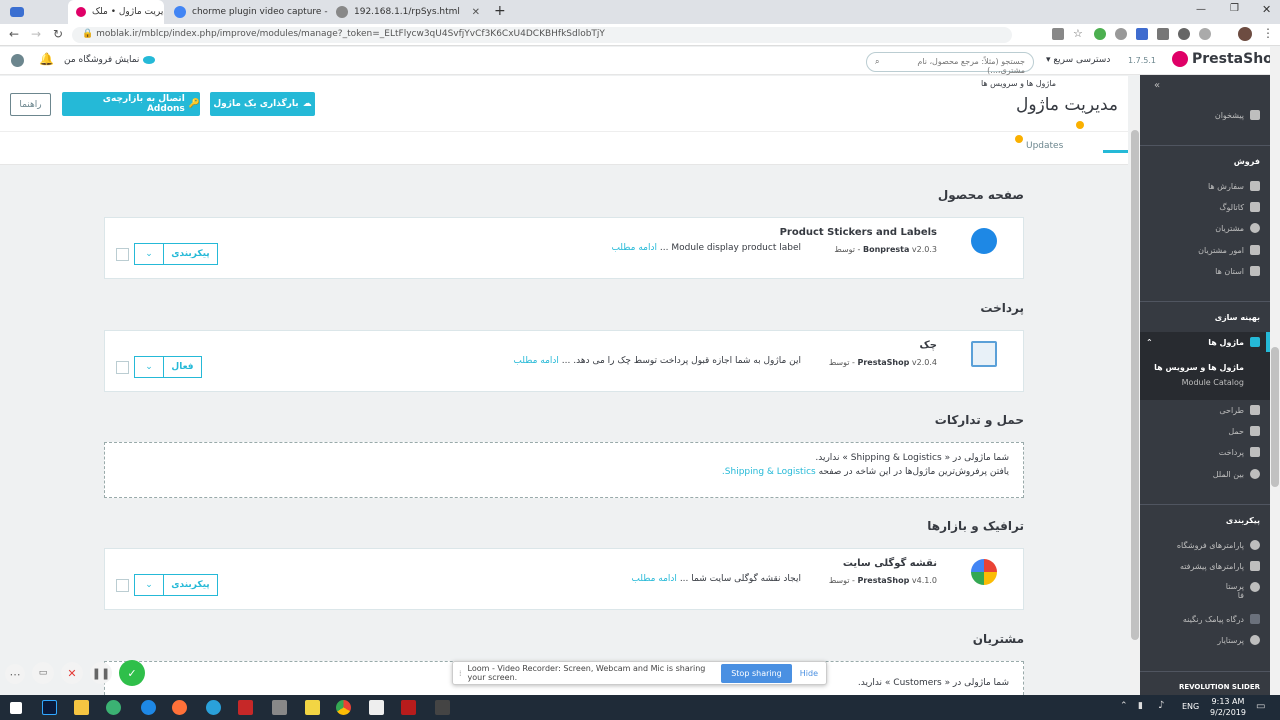 The width and height of the screenshot is (1280, 720). I want to click on tray-chevron-icon: ⌃, so click(1124, 706).